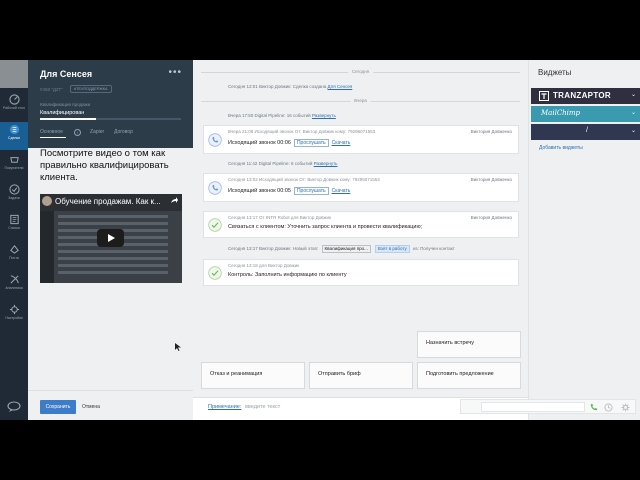  I want to click on nav-item-dashboard: Рабочий стол, so click(14, 106).